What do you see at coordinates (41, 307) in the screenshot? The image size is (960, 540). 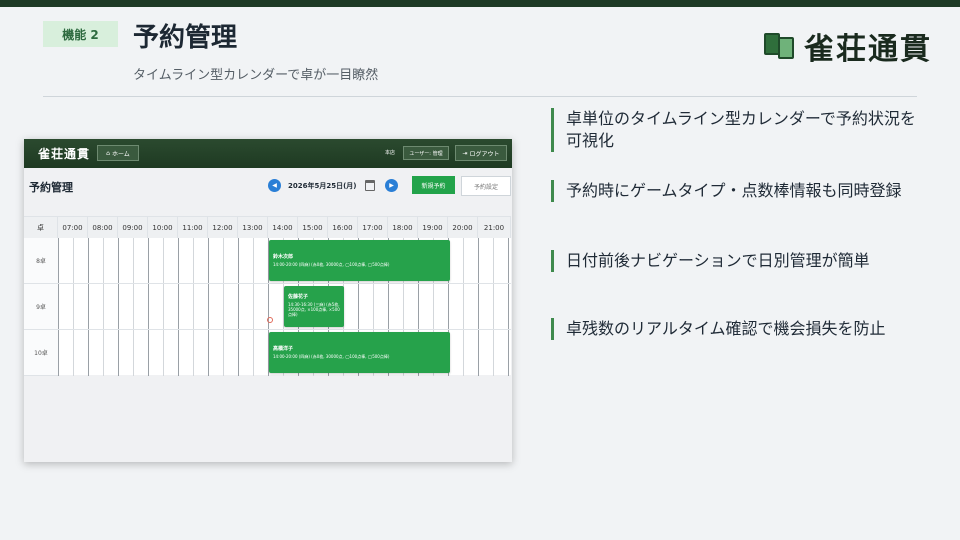 I see `table-row-label: 9卓` at bounding box center [41, 307].